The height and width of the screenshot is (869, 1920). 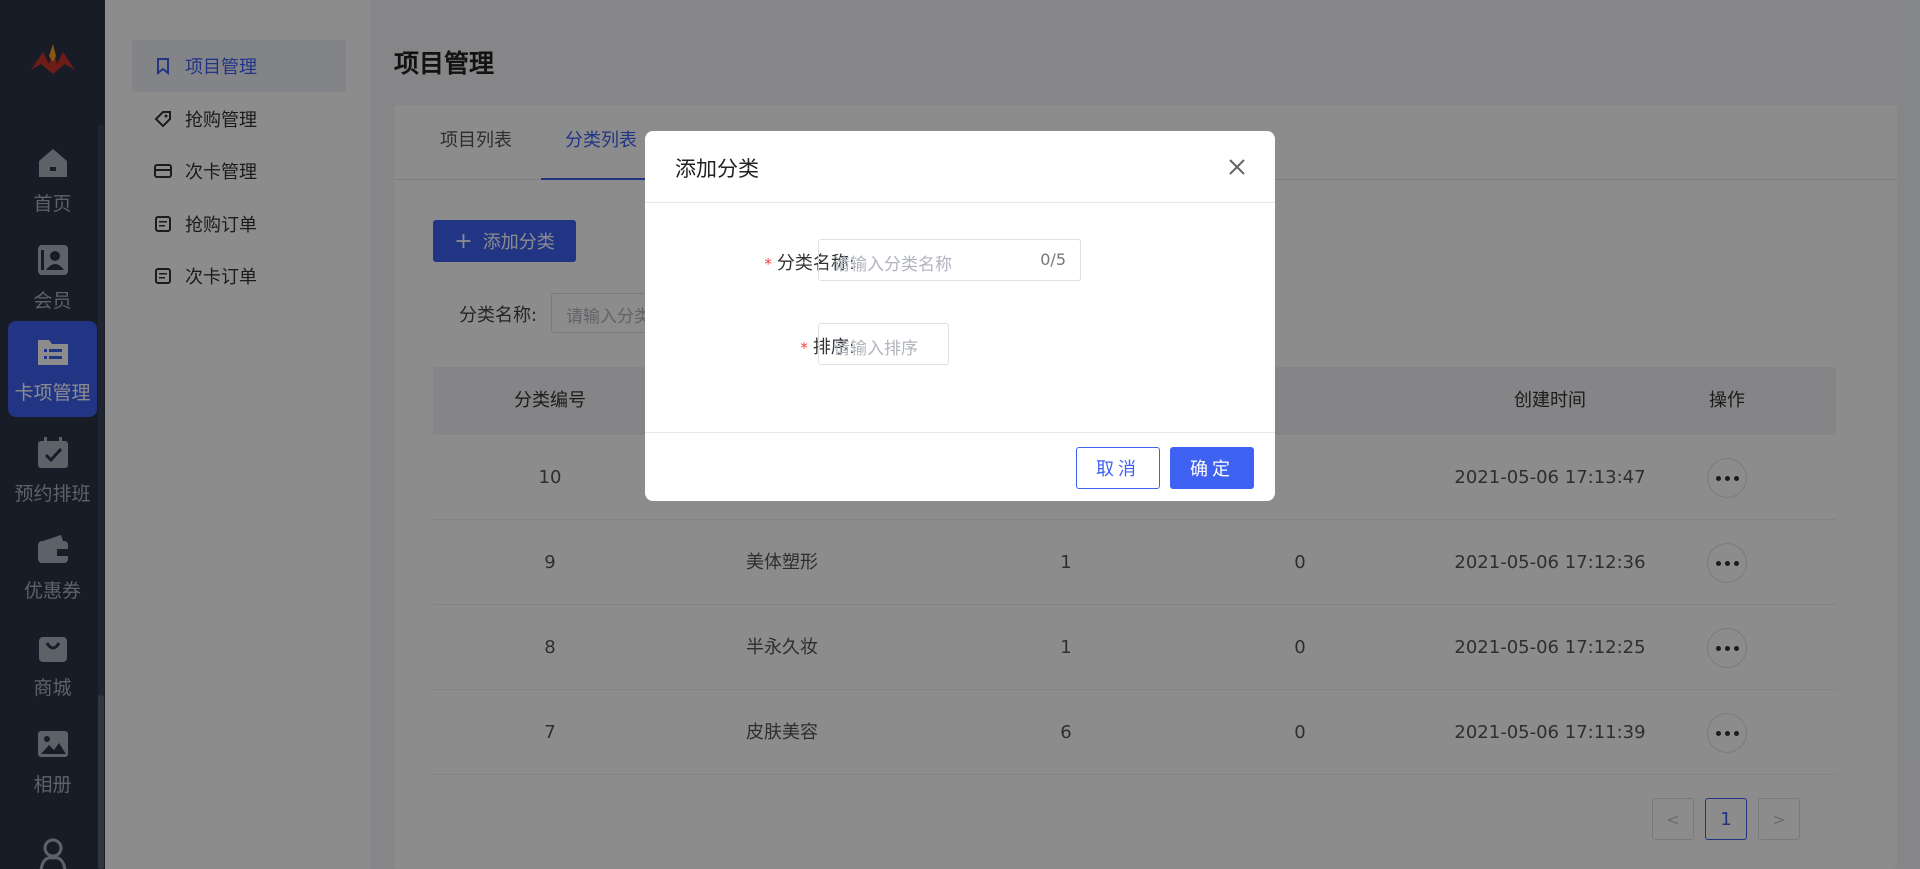 I want to click on dialog-title: 添加分类, so click(x=717, y=169).